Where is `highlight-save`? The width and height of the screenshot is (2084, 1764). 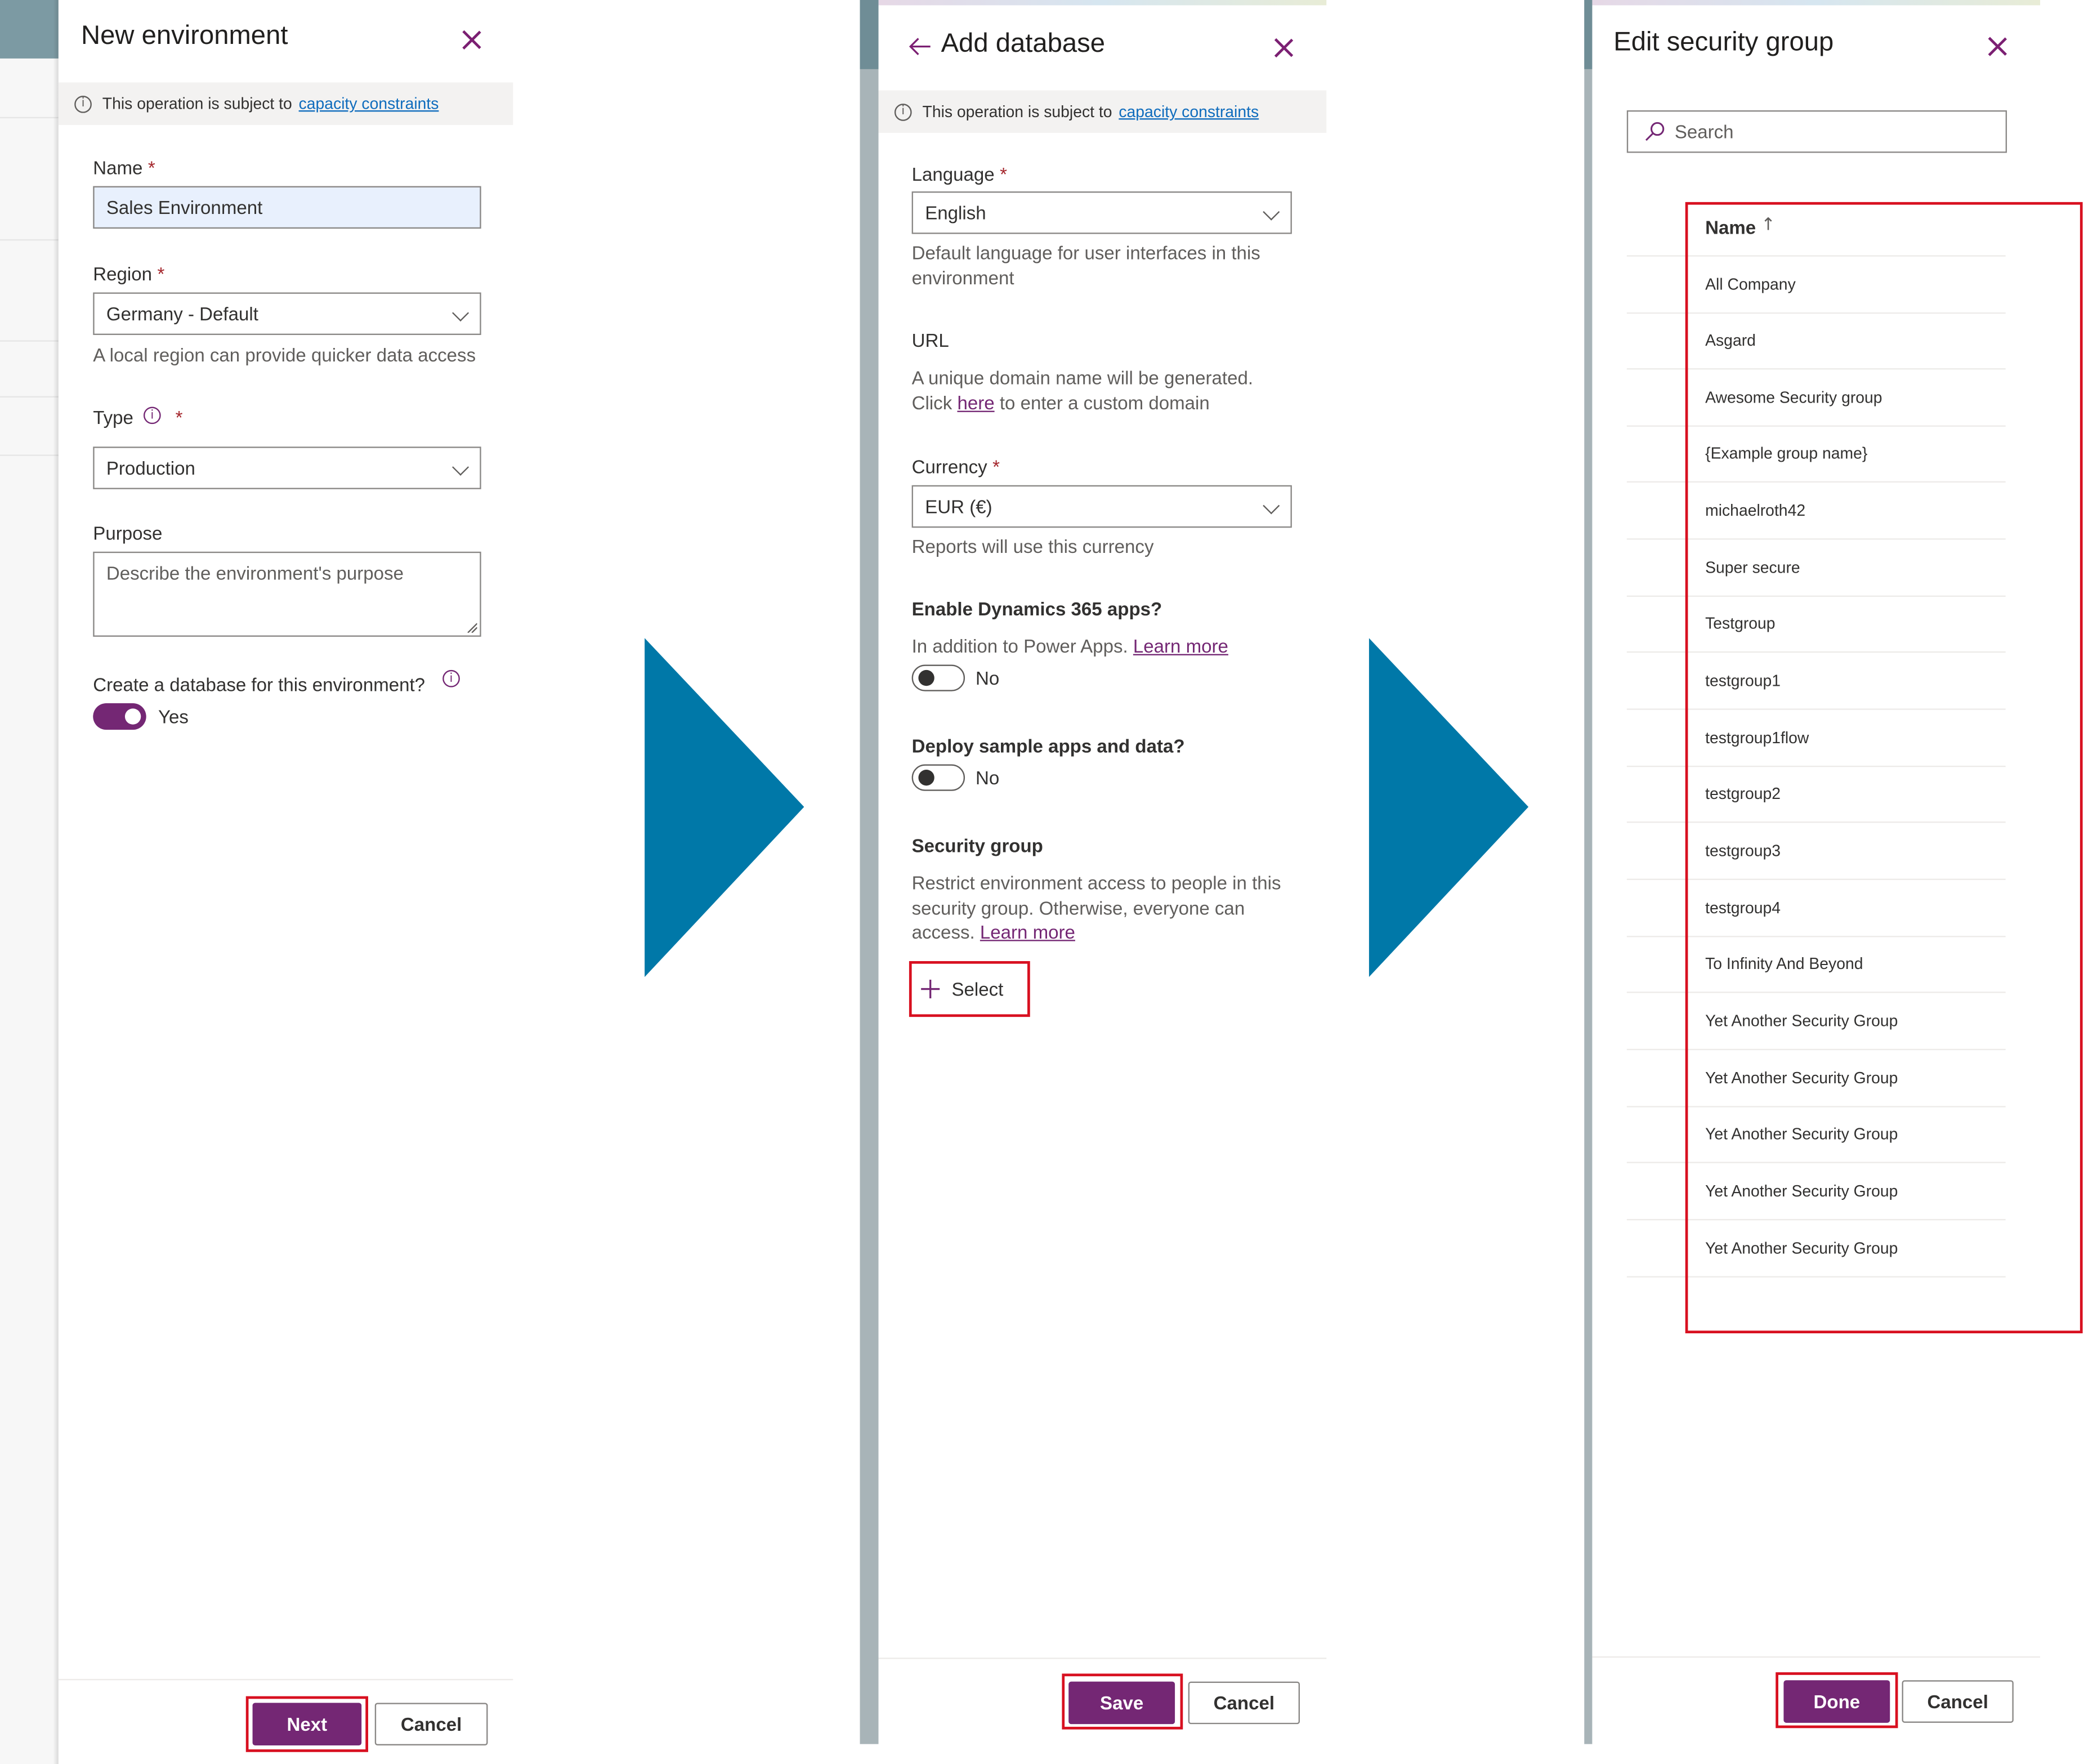 highlight-save is located at coordinates (1122, 1701).